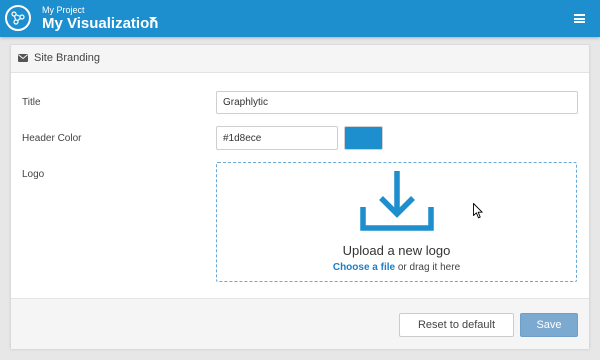 The width and height of the screenshot is (600, 360). Describe the element at coordinates (300, 18) in the screenshot. I see `top-navbar: My Project My Visualization` at that location.